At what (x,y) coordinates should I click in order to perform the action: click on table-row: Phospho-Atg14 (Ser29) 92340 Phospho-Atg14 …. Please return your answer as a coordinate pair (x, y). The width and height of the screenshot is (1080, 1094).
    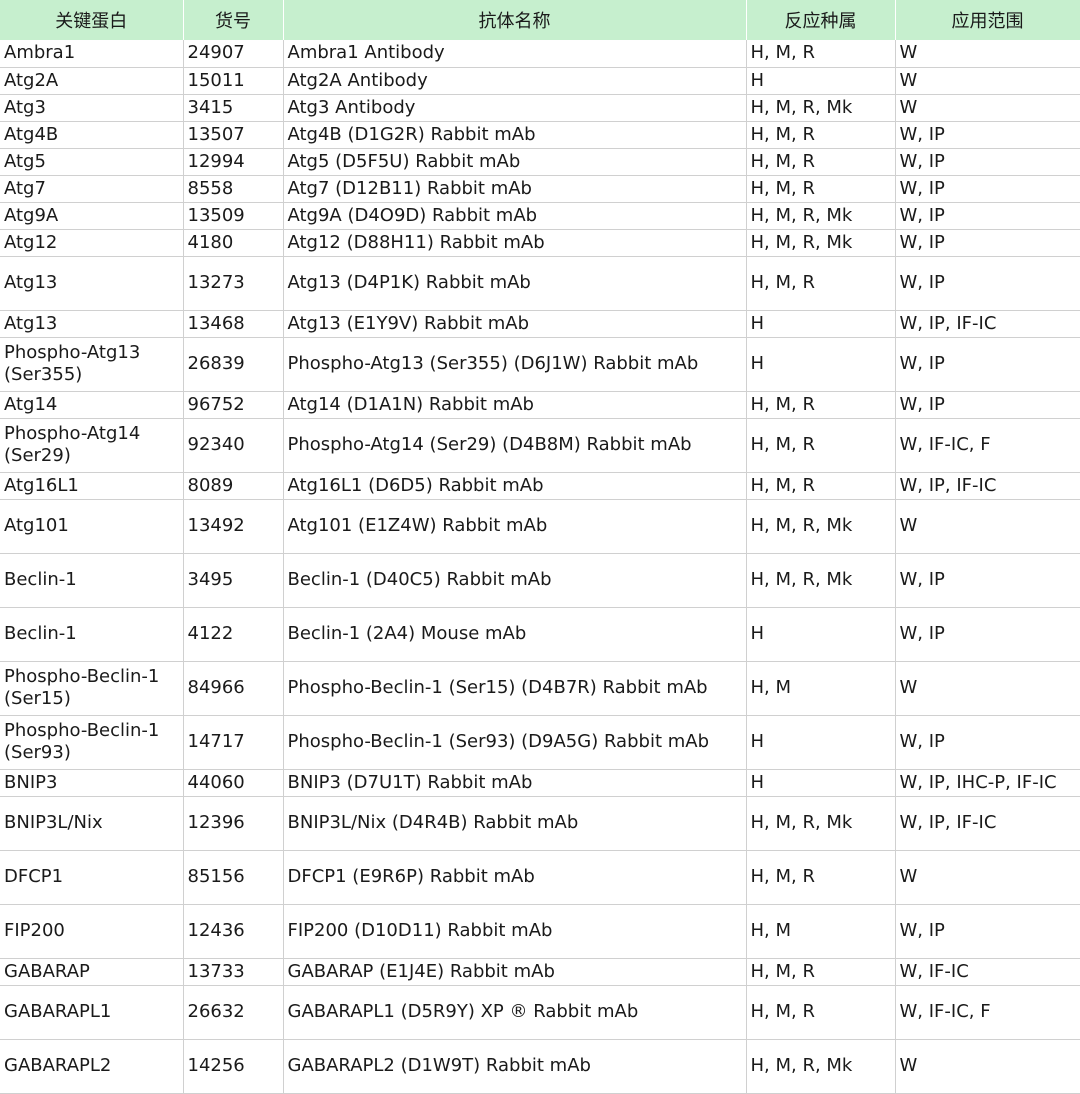
    Looking at the image, I should click on (540, 445).